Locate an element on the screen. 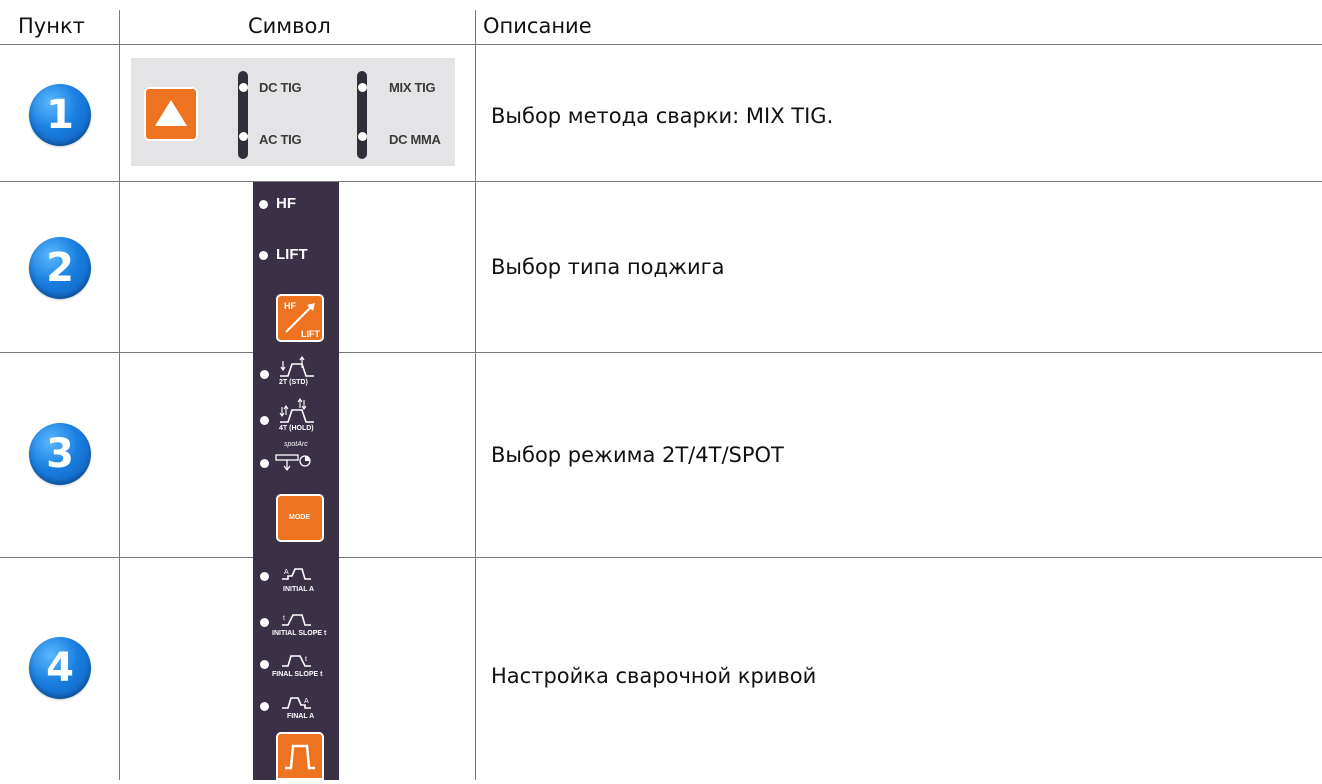 This screenshot has height=784, width=1322. header-rule is located at coordinates (661, 44).